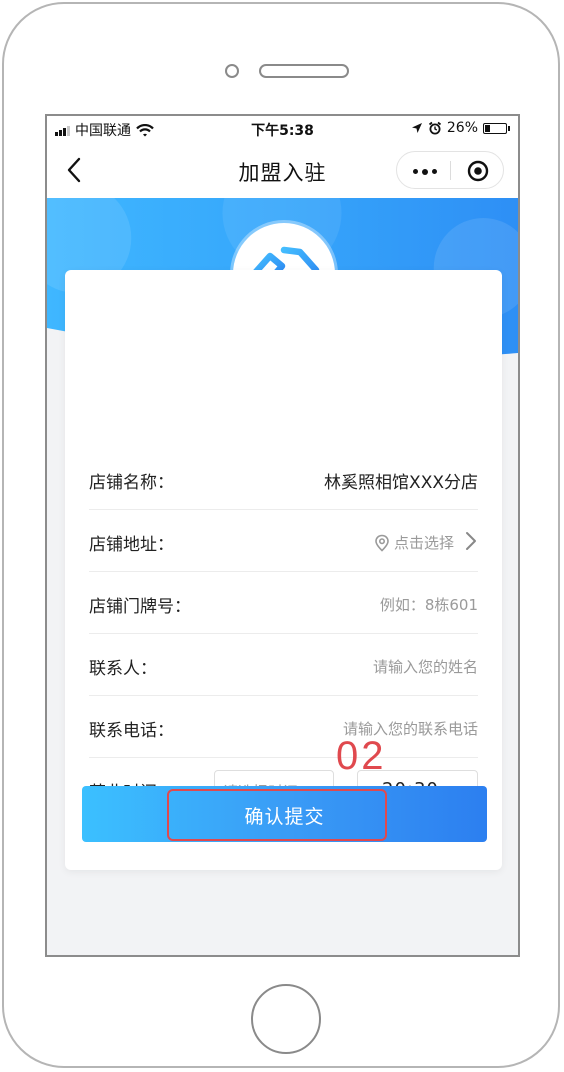  I want to click on address-picker: 点击选择, so click(414, 542).